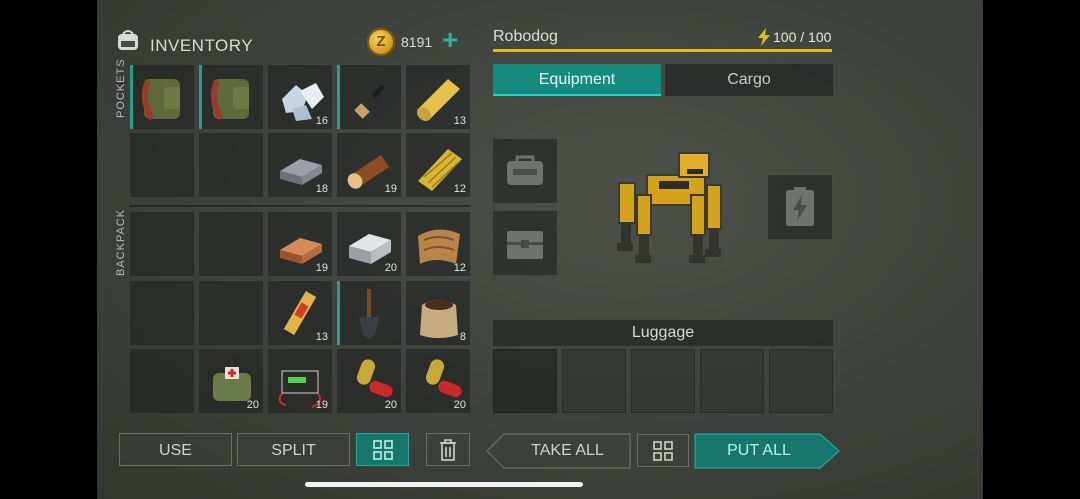  Describe the element at coordinates (381, 42) in the screenshot. I see `coin-icon: Z` at that location.